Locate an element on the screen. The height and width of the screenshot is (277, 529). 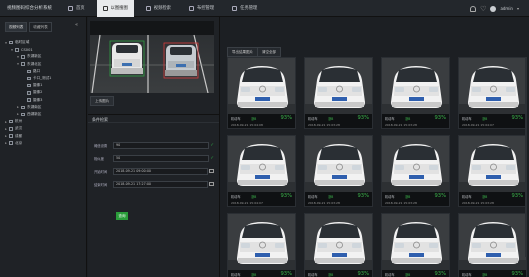
threshold-label: 阈值设置 is located at coordinates (101, 145).